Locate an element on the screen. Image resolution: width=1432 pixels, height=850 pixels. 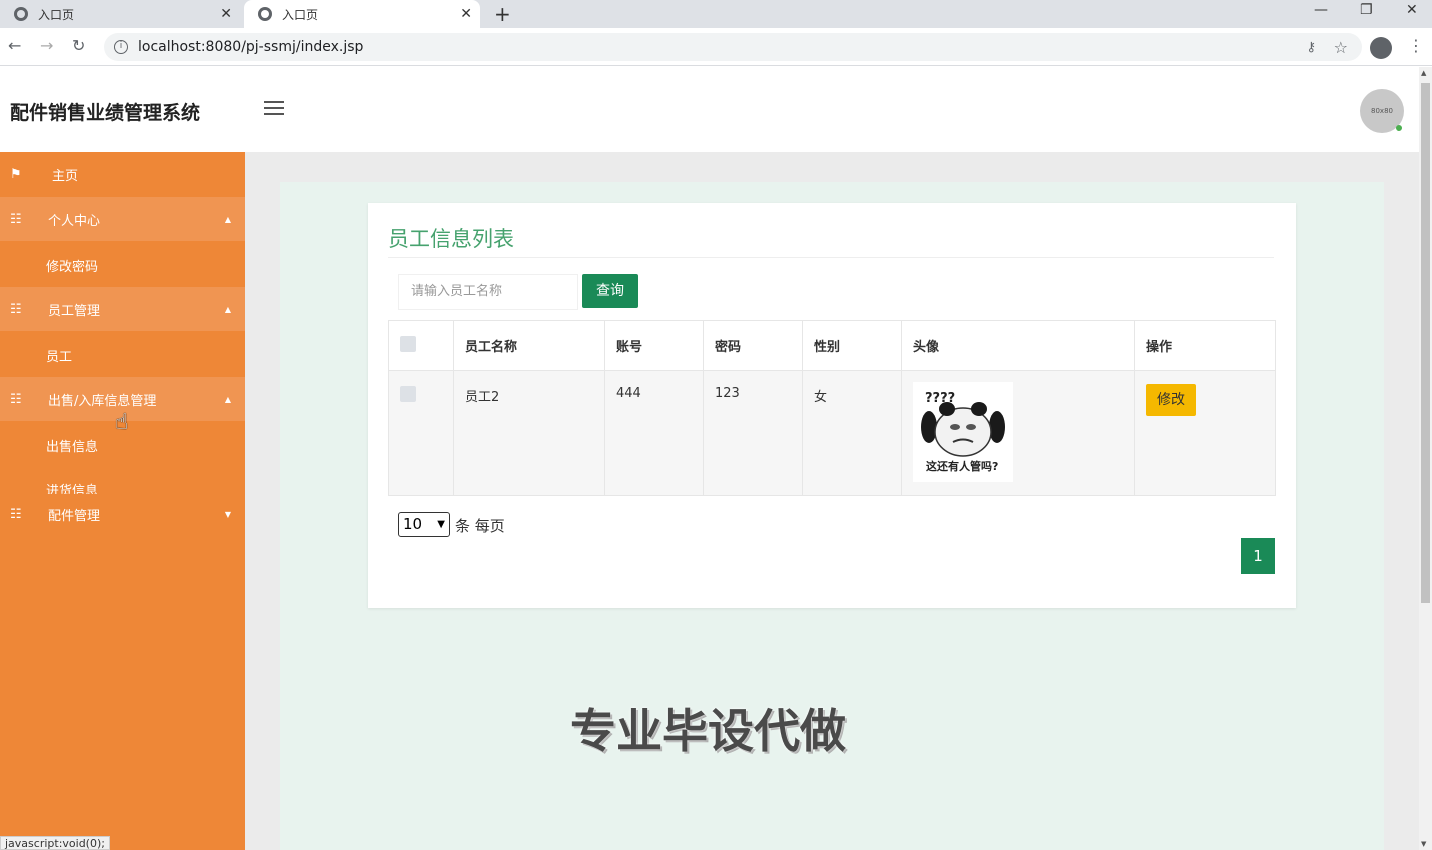
password-cell: 123 is located at coordinates (753, 433).